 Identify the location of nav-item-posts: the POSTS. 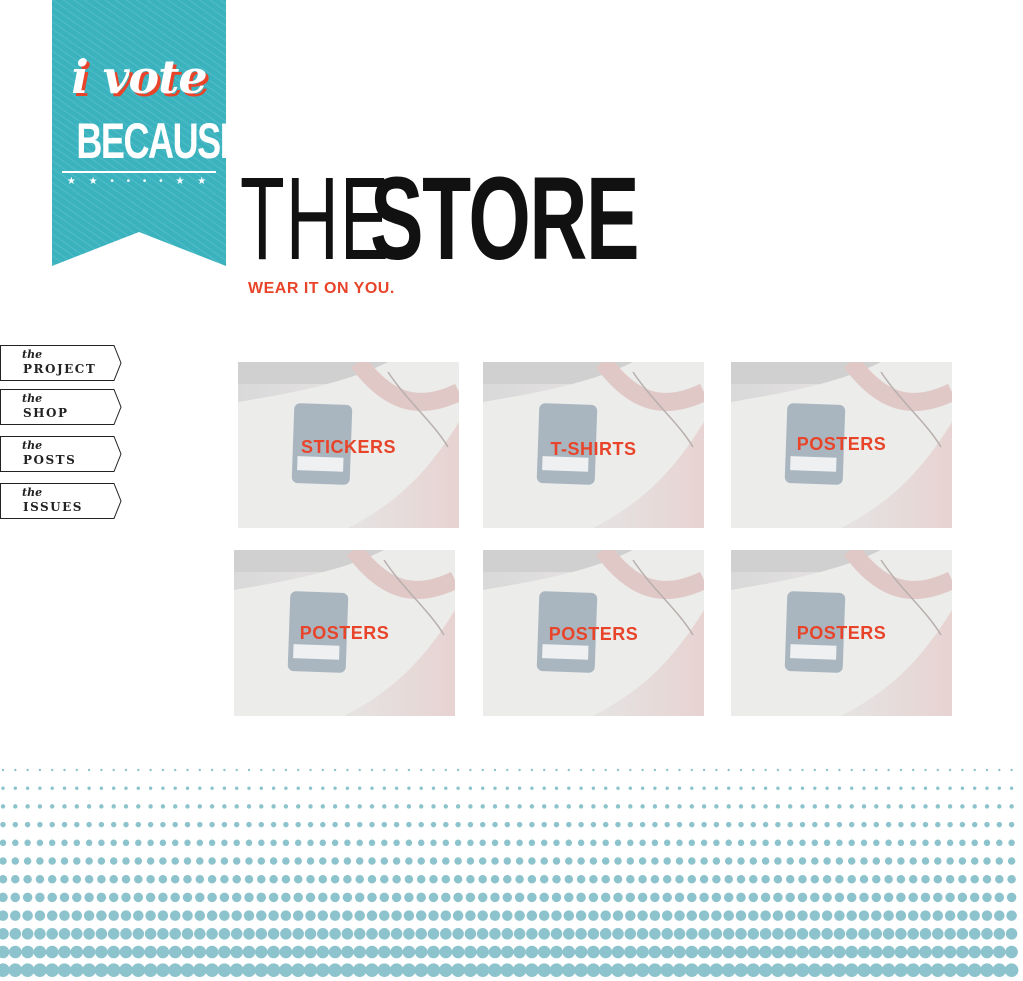
(62, 455).